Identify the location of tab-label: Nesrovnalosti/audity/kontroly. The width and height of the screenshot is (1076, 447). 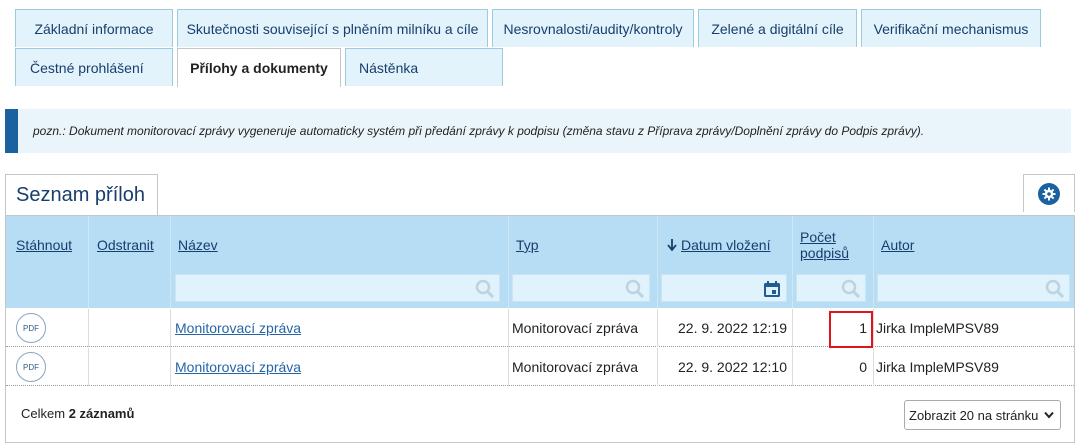
(593, 28).